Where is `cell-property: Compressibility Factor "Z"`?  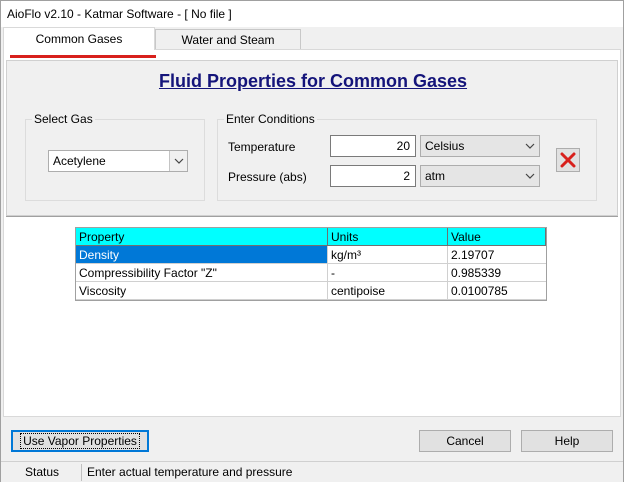 cell-property: Compressibility Factor "Z" is located at coordinates (202, 273).